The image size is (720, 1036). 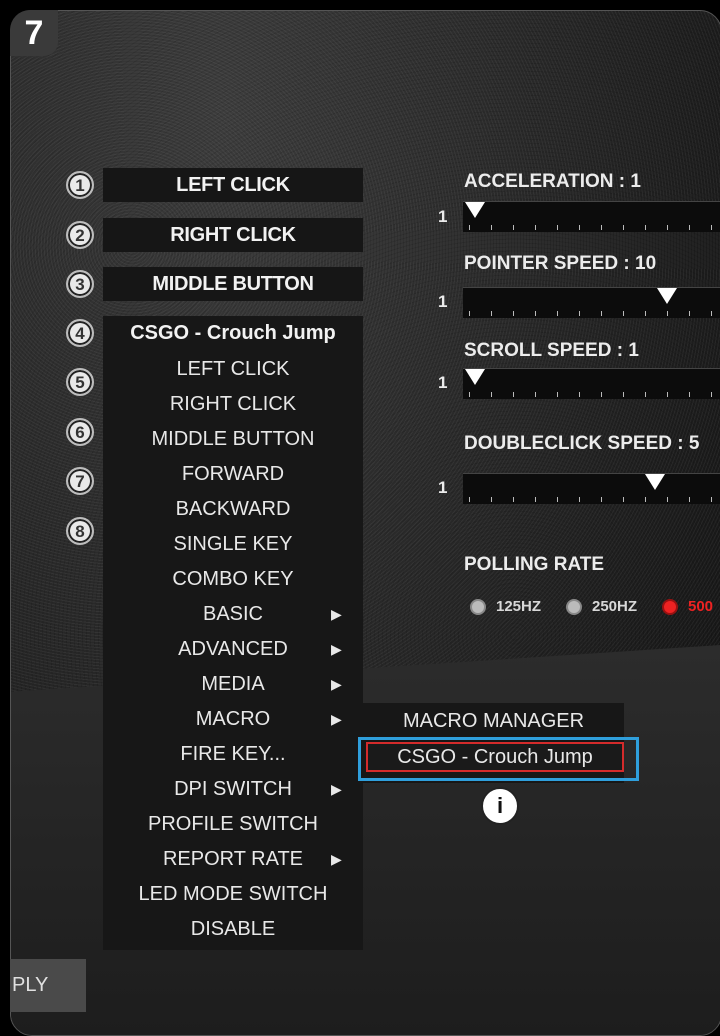 What do you see at coordinates (233, 284) in the screenshot?
I see `button-3-assignment: MIDDLE BUTTON` at bounding box center [233, 284].